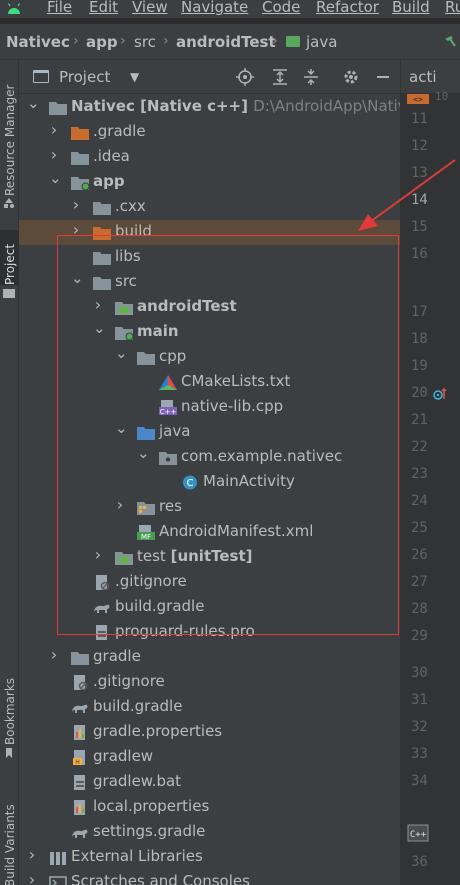 Image resolution: width=460 pixels, height=885 pixels. I want to click on line-number: 15, so click(419, 227).